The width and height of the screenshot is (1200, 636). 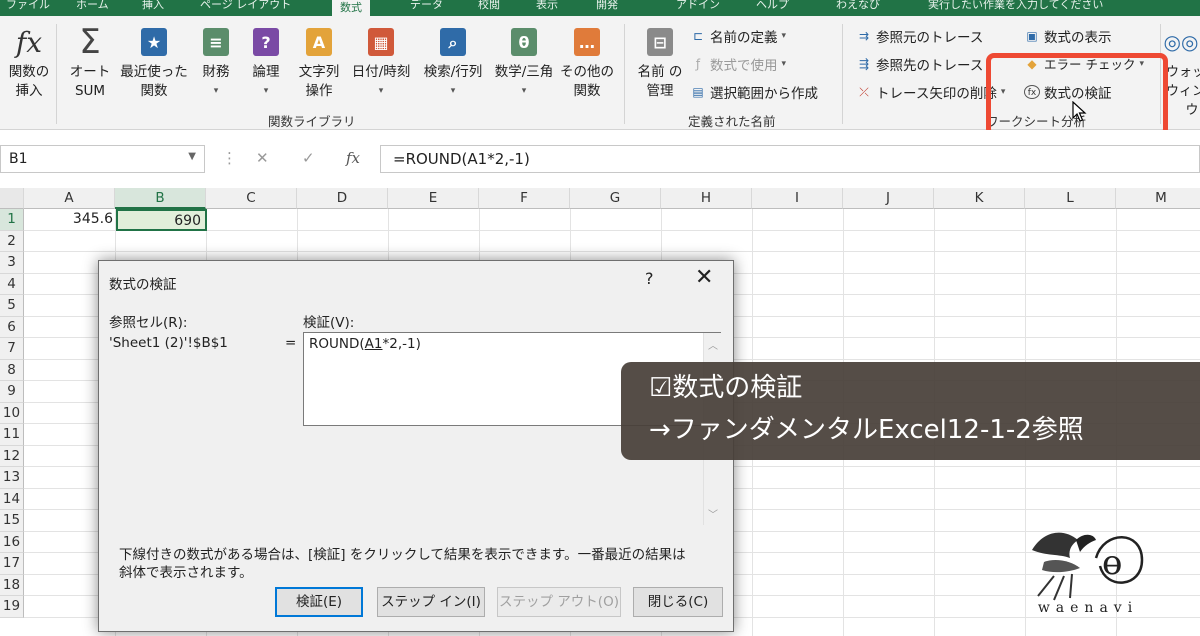 What do you see at coordinates (12, 241) in the screenshot?
I see `row-header-2: 2` at bounding box center [12, 241].